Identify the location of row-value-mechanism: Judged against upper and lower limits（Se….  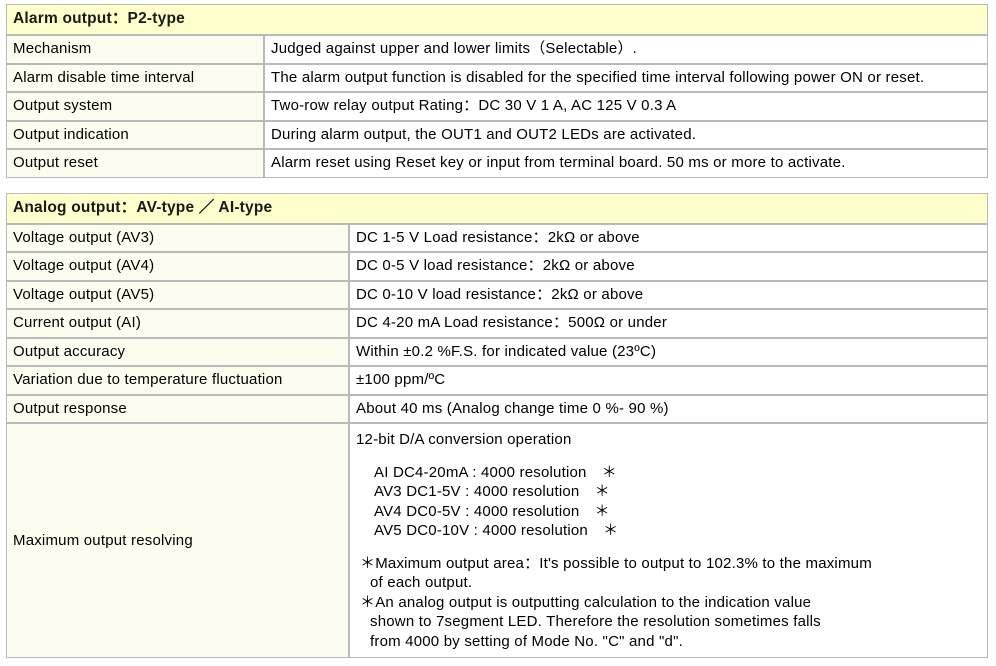
(626, 49).